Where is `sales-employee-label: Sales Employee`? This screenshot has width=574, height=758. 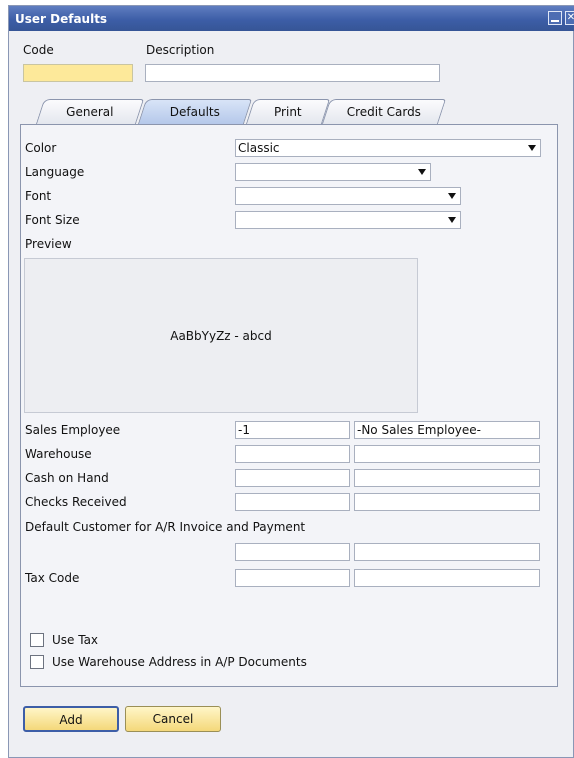 sales-employee-label: Sales Employee is located at coordinates (73, 430).